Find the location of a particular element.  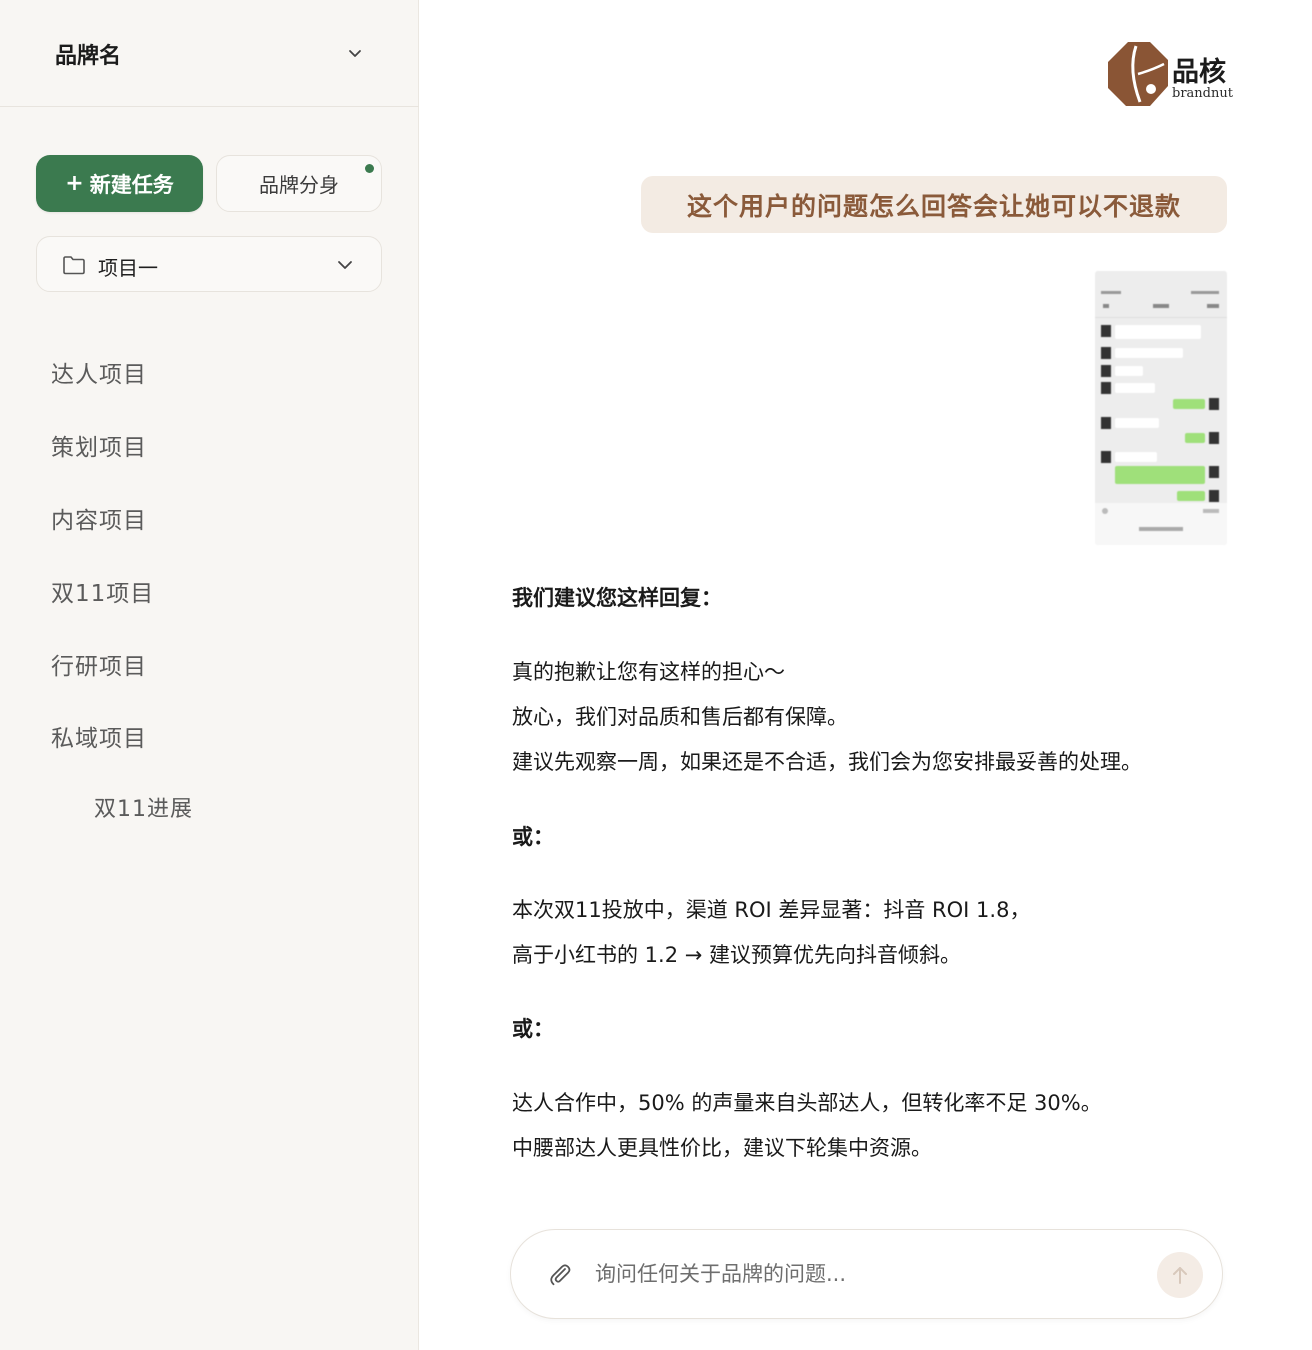

arrow-up-icon is located at coordinates (1180, 1275).